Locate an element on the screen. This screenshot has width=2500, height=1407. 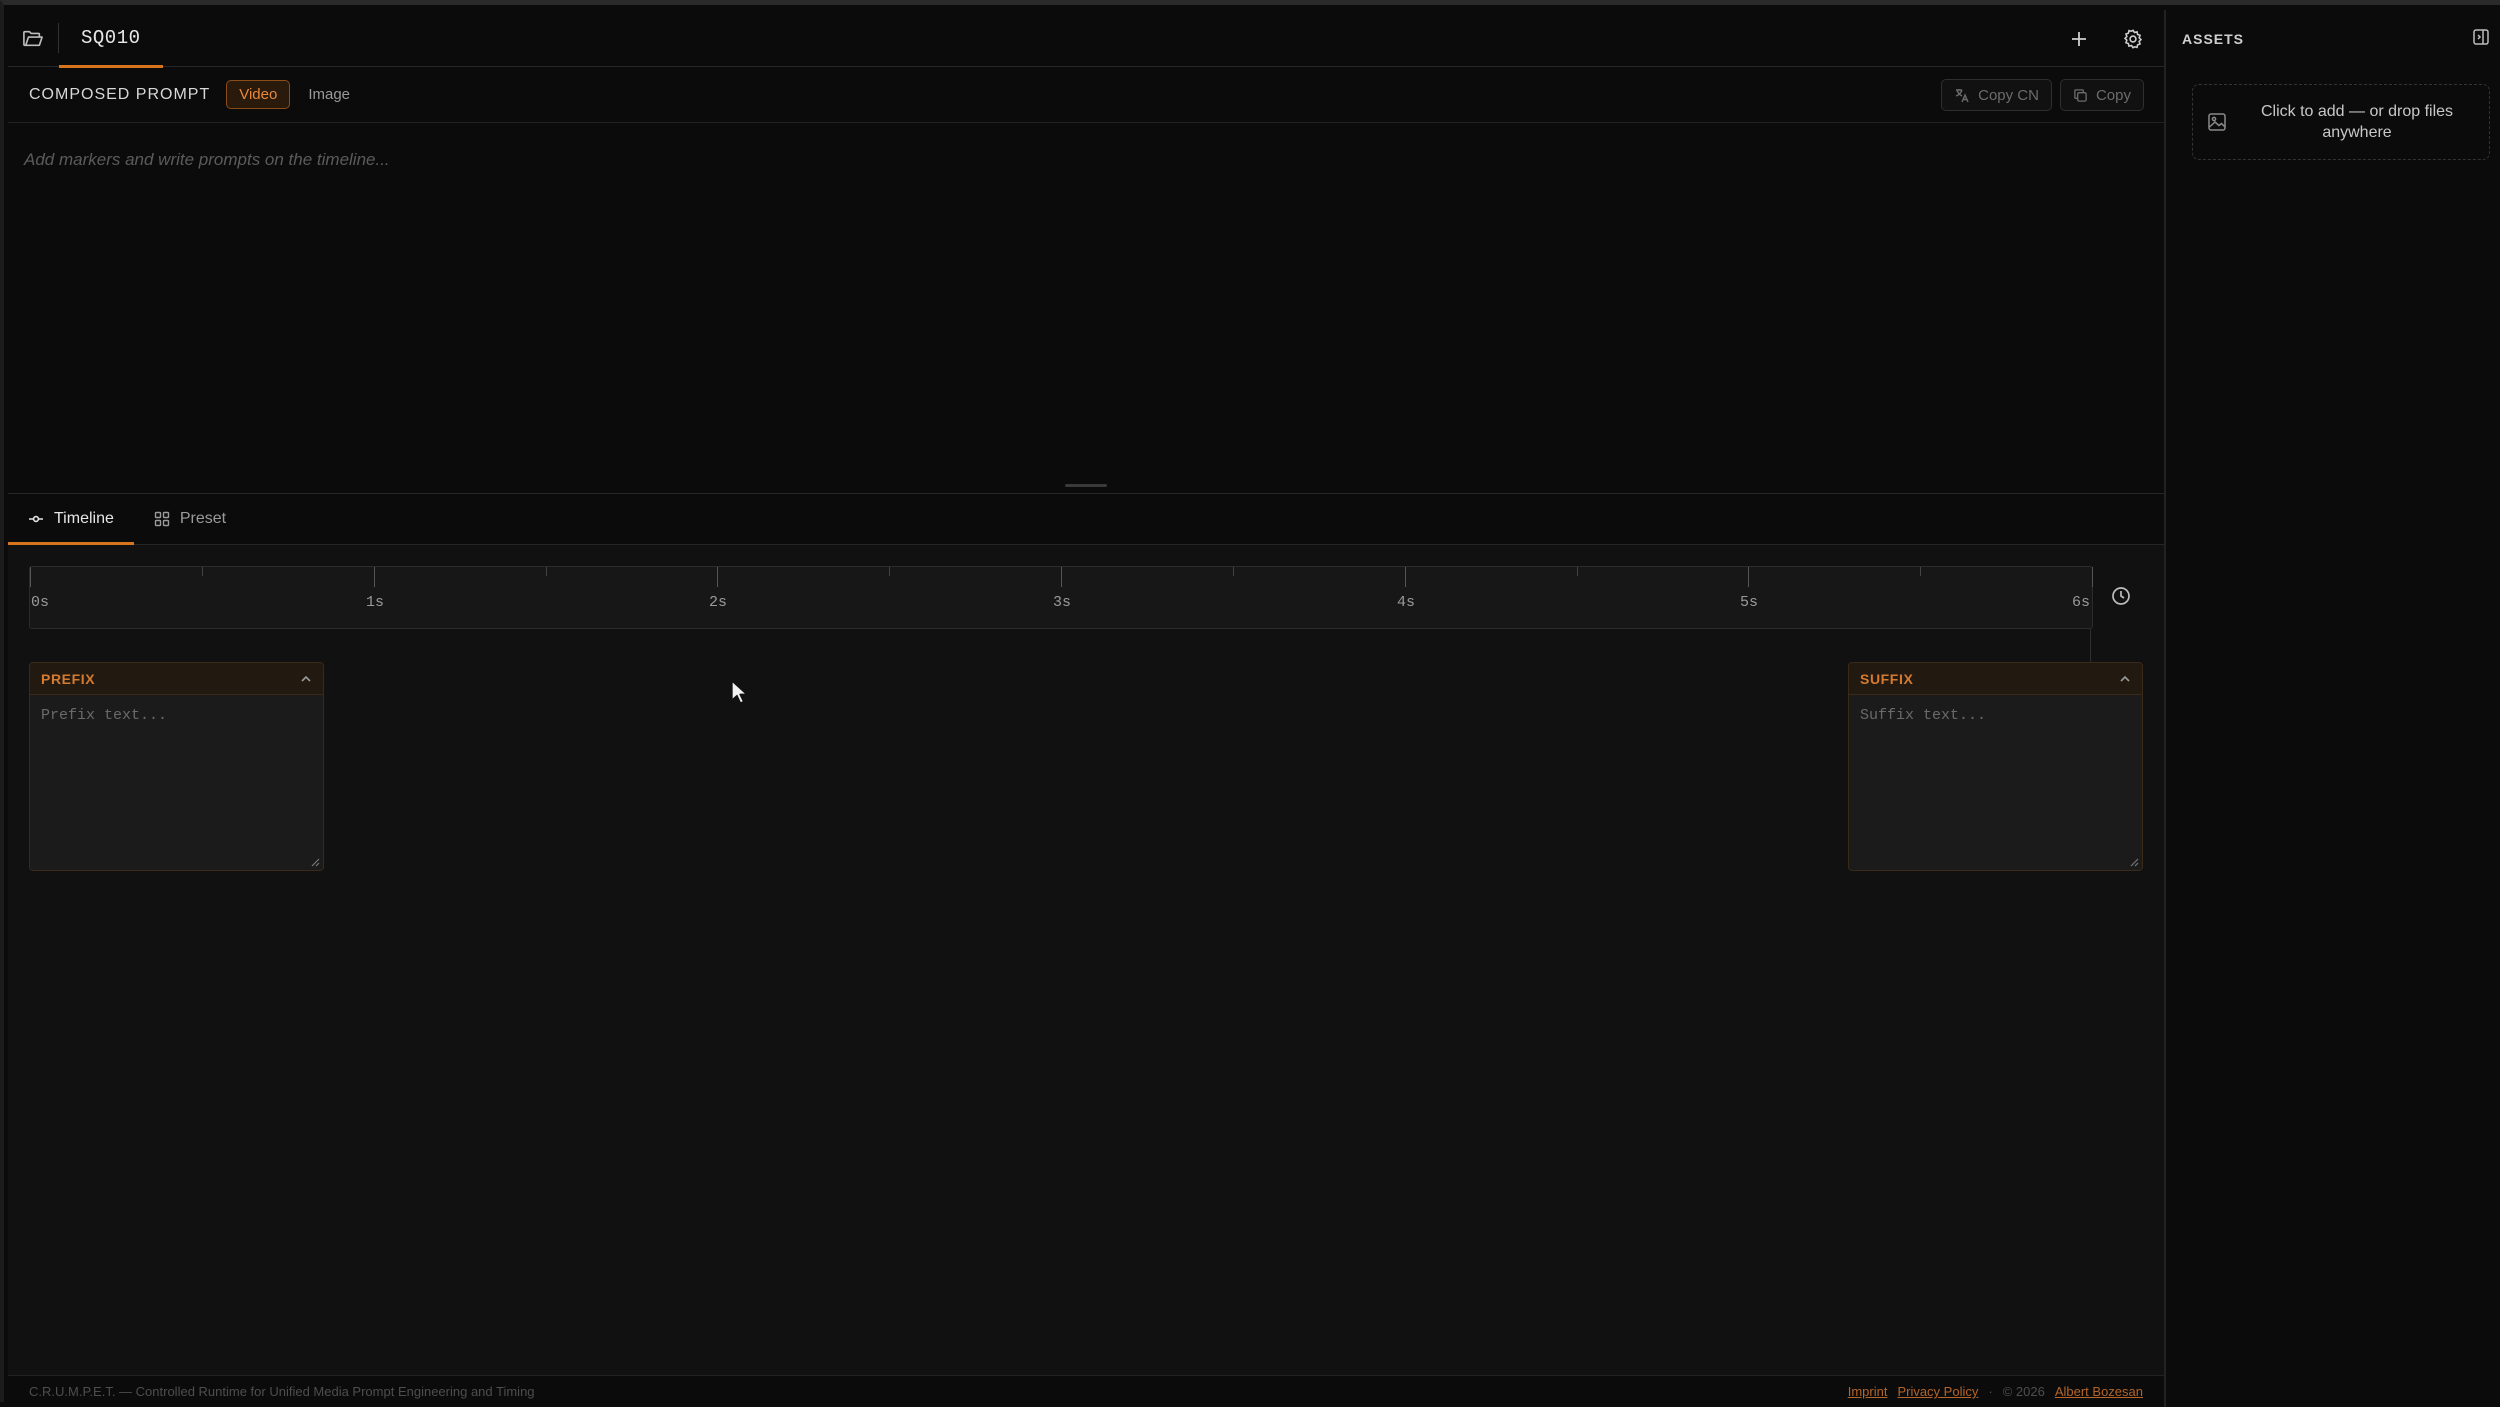
suffix-title: SUFFIX is located at coordinates (1887, 678).